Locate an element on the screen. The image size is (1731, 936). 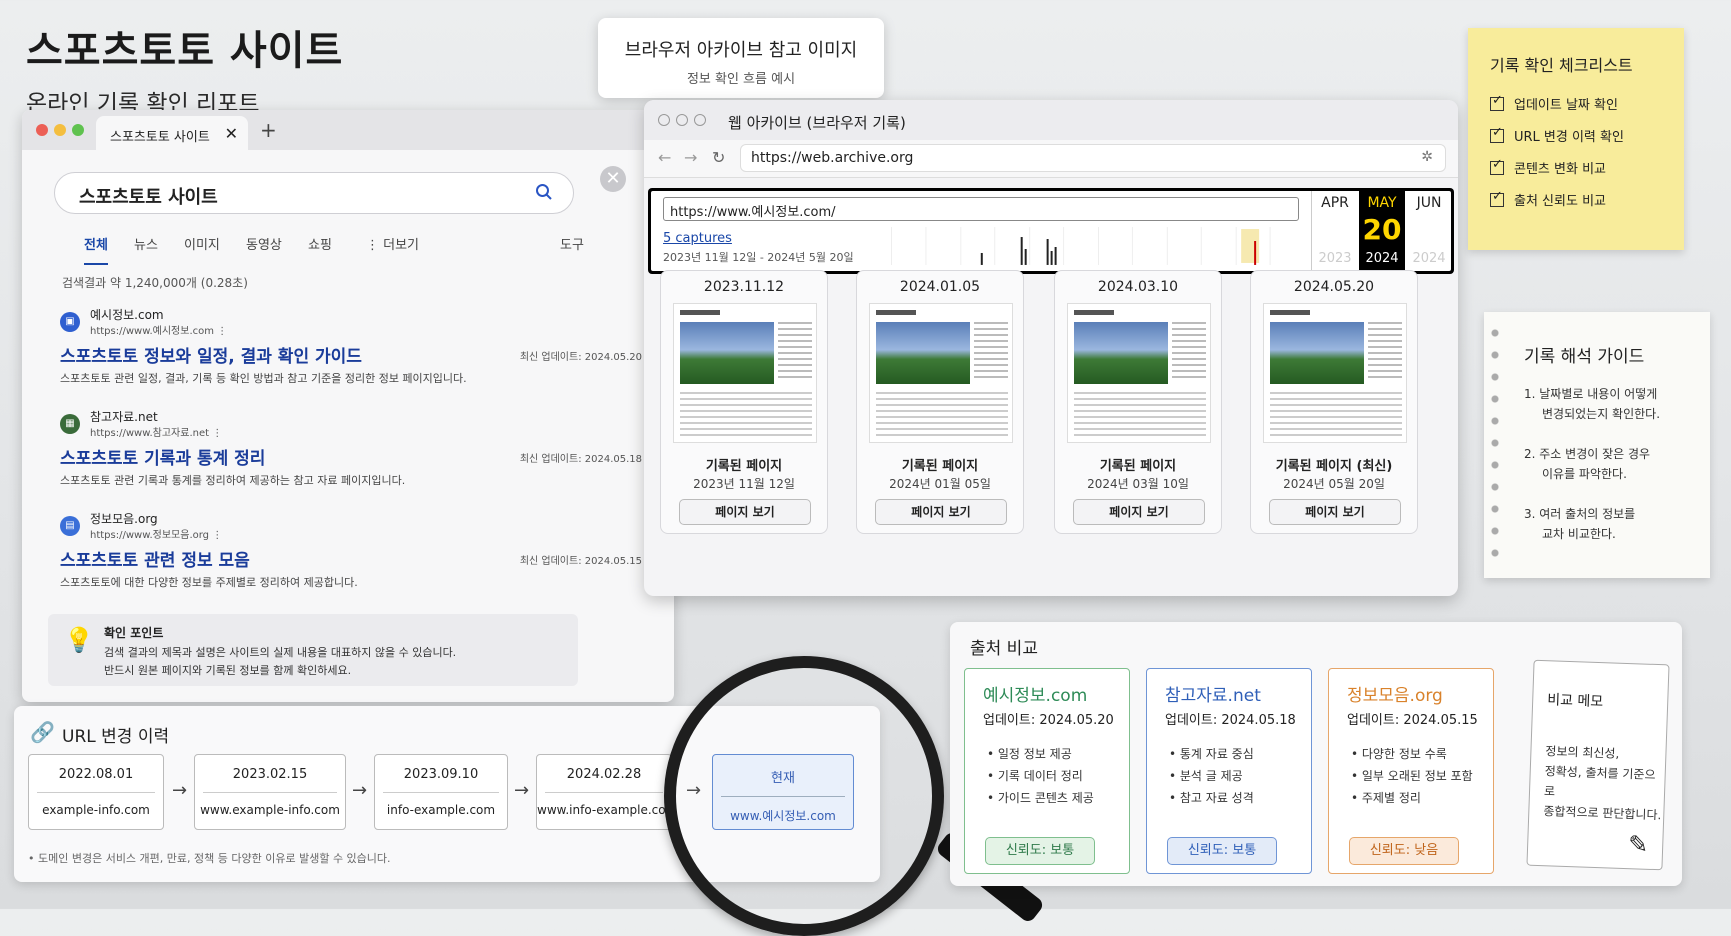
archive-title-bar: 웹 아카이브 (브라우저 기록) is located at coordinates (1051, 120).